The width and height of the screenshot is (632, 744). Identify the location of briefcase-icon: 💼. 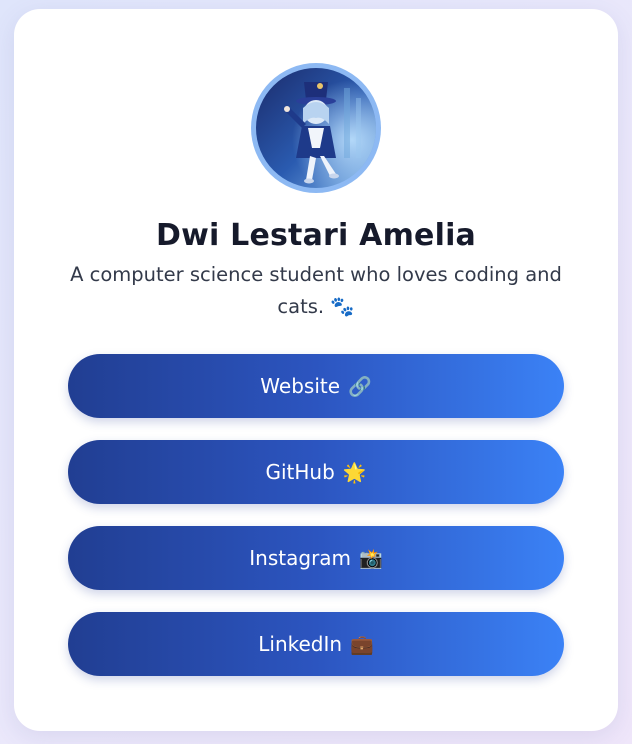
(362, 644).